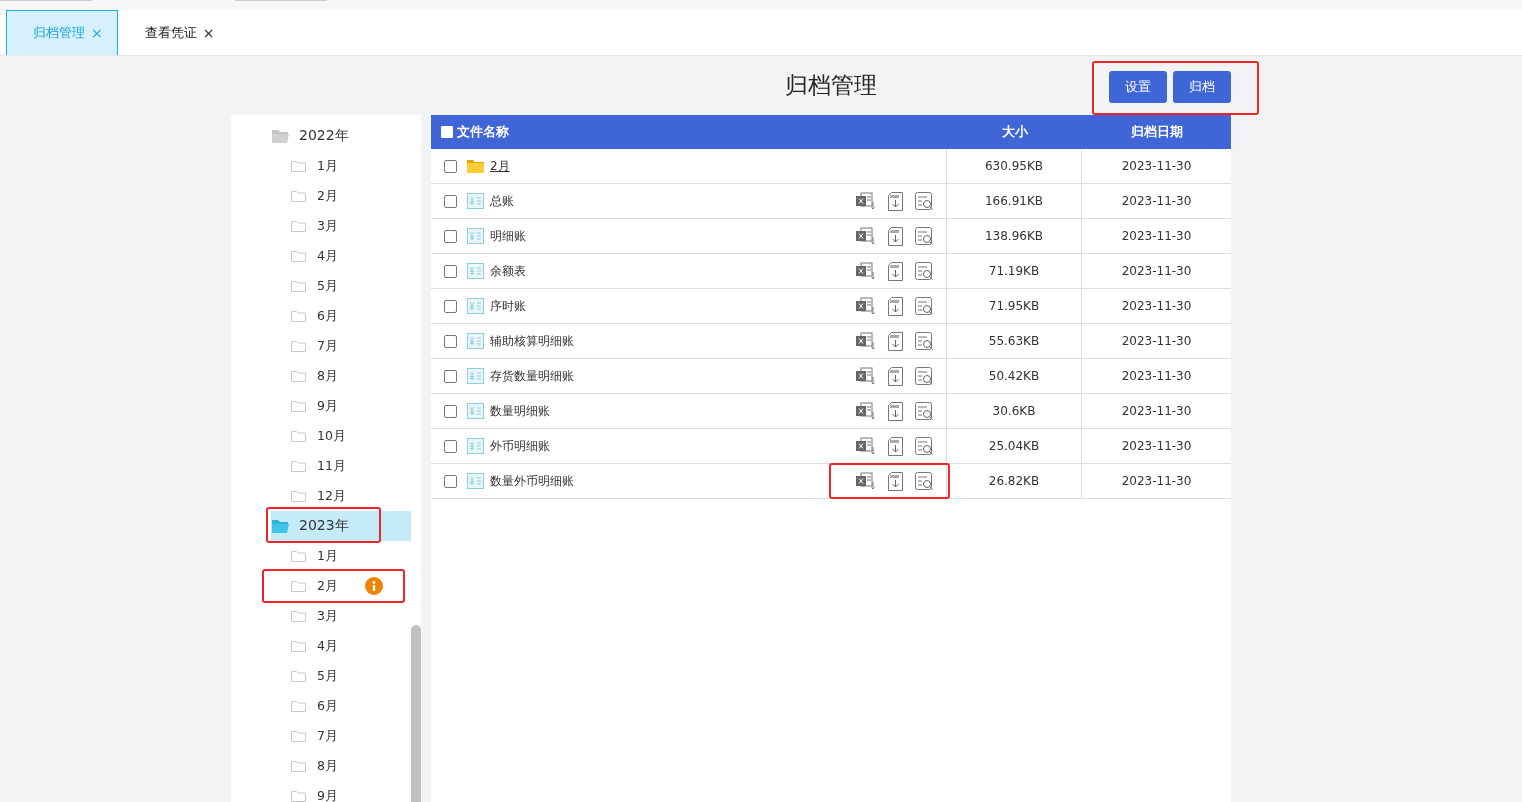 The height and width of the screenshot is (802, 1522). What do you see at coordinates (173, 32) in the screenshot?
I see `tab: 查看凭证 ×` at bounding box center [173, 32].